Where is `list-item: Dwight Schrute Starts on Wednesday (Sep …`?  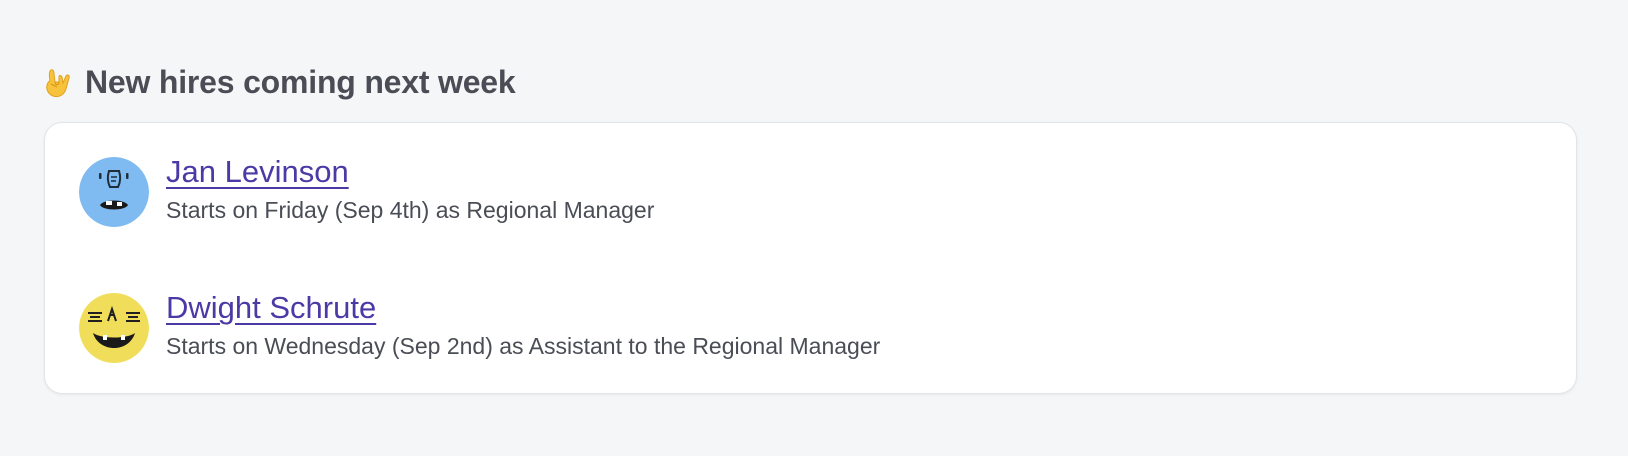 list-item: Dwight Schrute Starts on Wednesday (Sep … is located at coordinates (480, 326).